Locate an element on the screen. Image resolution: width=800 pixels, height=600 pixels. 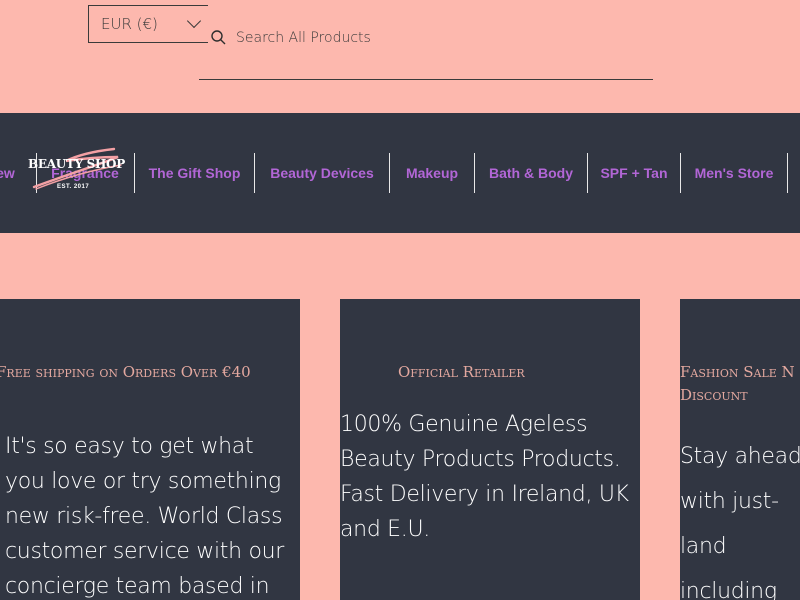
brand-logo: BEAUTY SHOP EST. 2017 is located at coordinates (76, 170).